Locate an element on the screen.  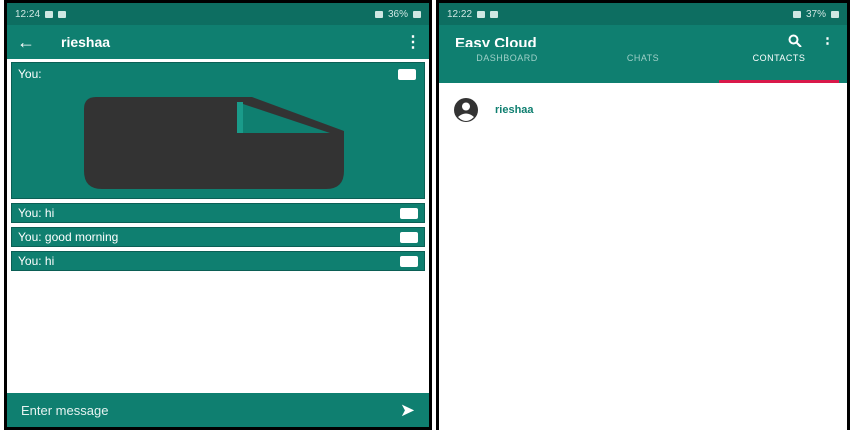
status-time: 12:24 is located at coordinates (28, 14).